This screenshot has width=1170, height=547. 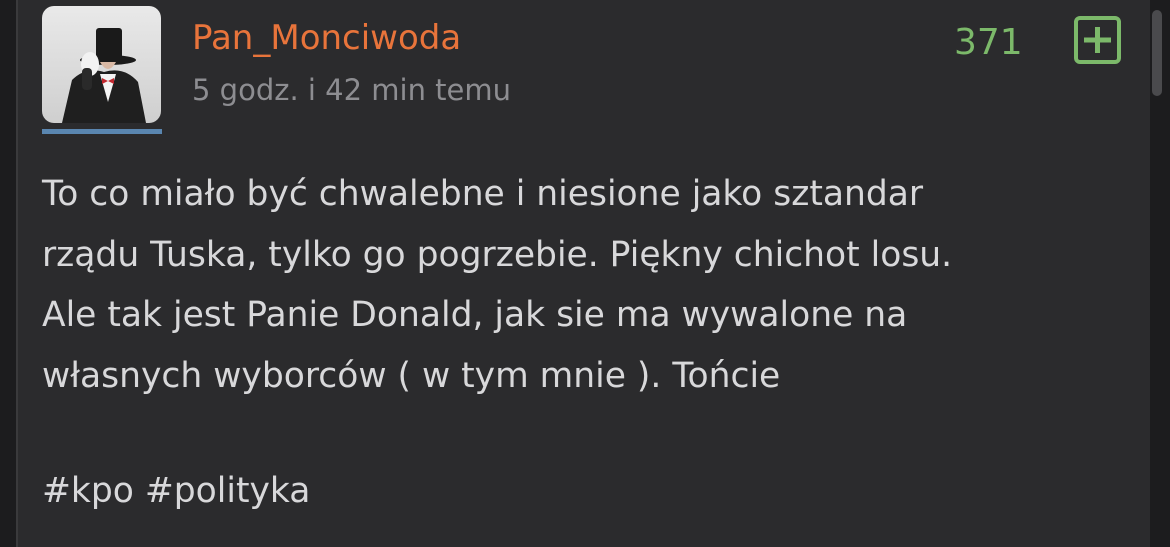 I want to click on plus-icon, so click(x=1097, y=40).